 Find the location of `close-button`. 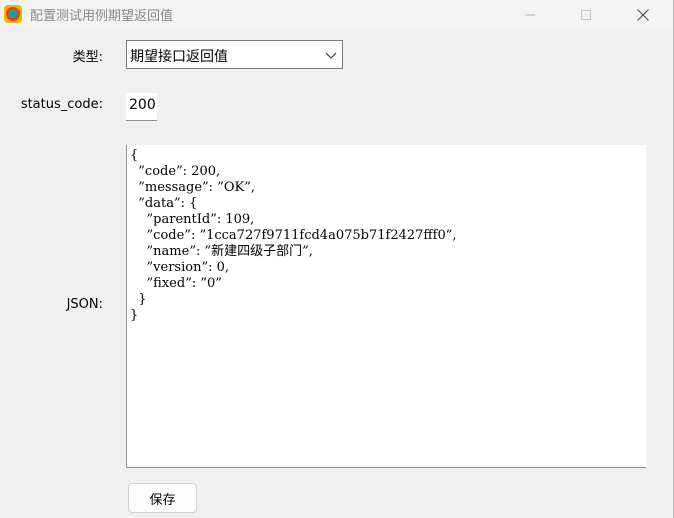

close-button is located at coordinates (643, 15).